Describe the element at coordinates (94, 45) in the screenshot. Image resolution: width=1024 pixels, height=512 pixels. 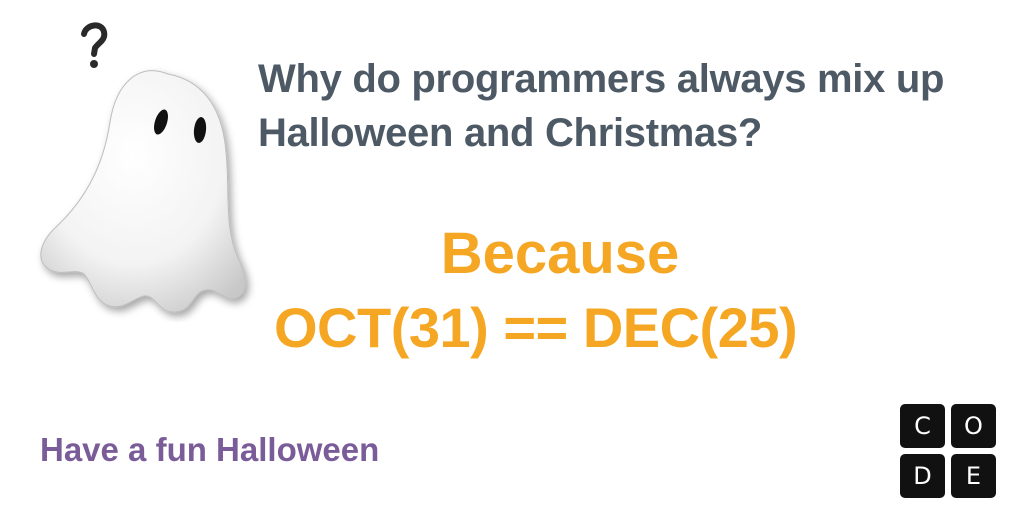
I see `question-mark-icon` at that location.